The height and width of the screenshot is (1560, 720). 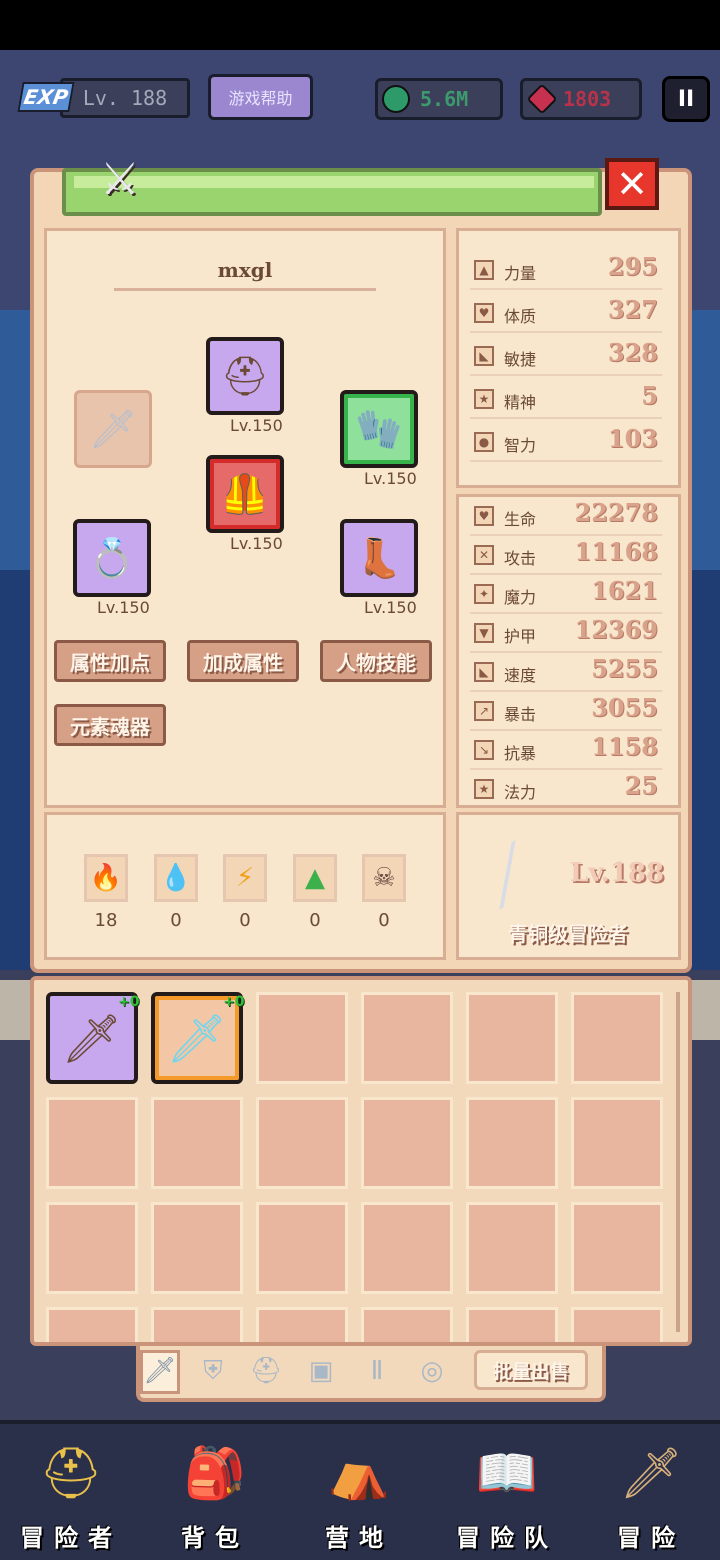 I want to click on attack-icon: ✕, so click(x=484, y=555).